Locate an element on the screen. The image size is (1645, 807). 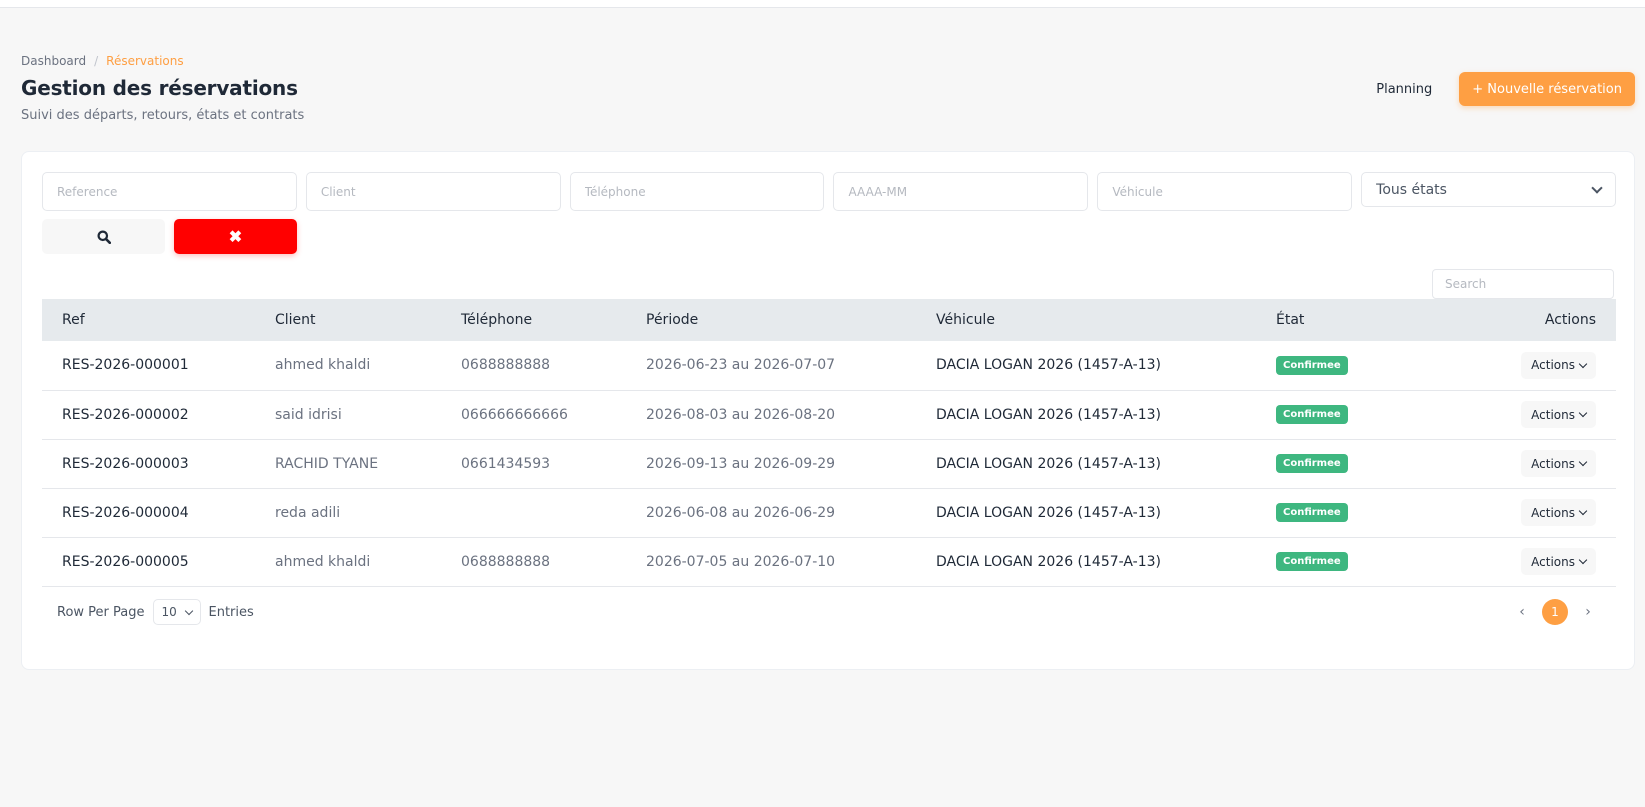
cell-client: RACHID TYANE is located at coordinates (327, 463).